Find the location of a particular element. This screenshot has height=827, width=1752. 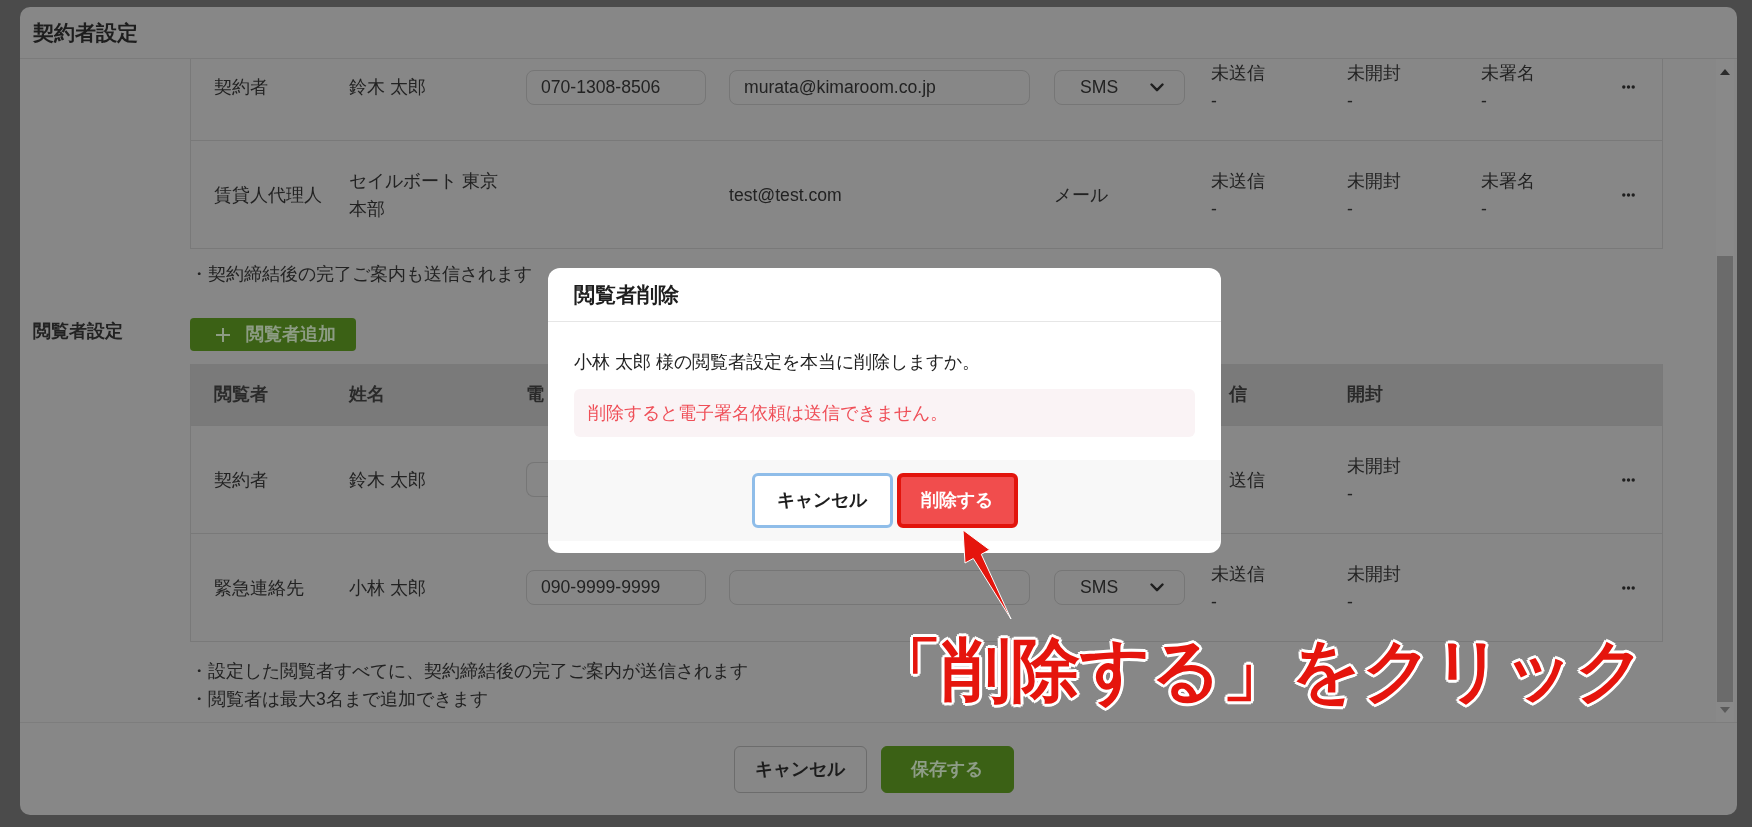

add-viewer-button: 閲覧者追加 is located at coordinates (273, 334).